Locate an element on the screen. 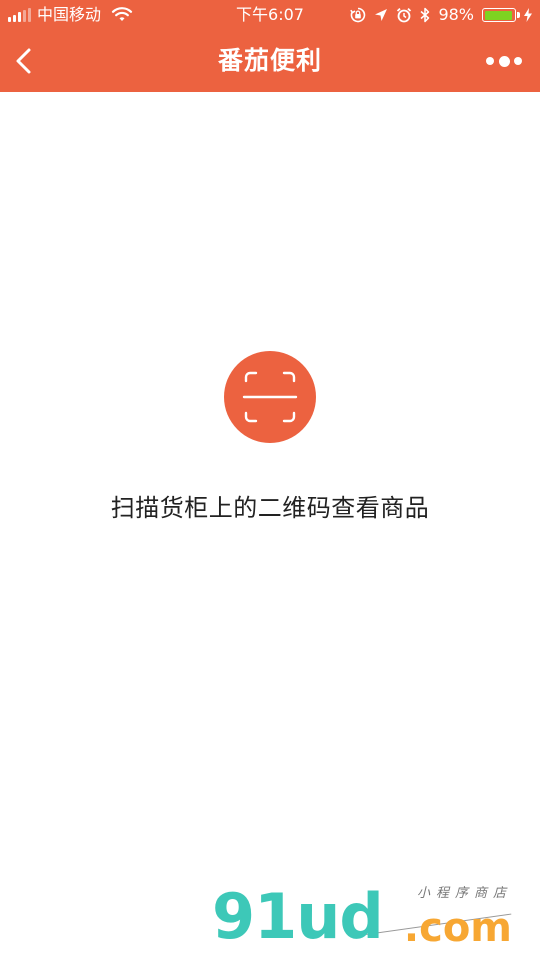 This screenshot has height=960, width=540. nav-bar: 番茄便利 is located at coordinates (270, 61).